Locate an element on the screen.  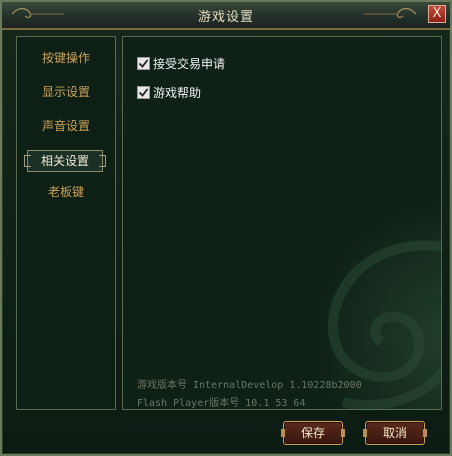
sidebar-item-label: 相关设置 is located at coordinates (64, 161).